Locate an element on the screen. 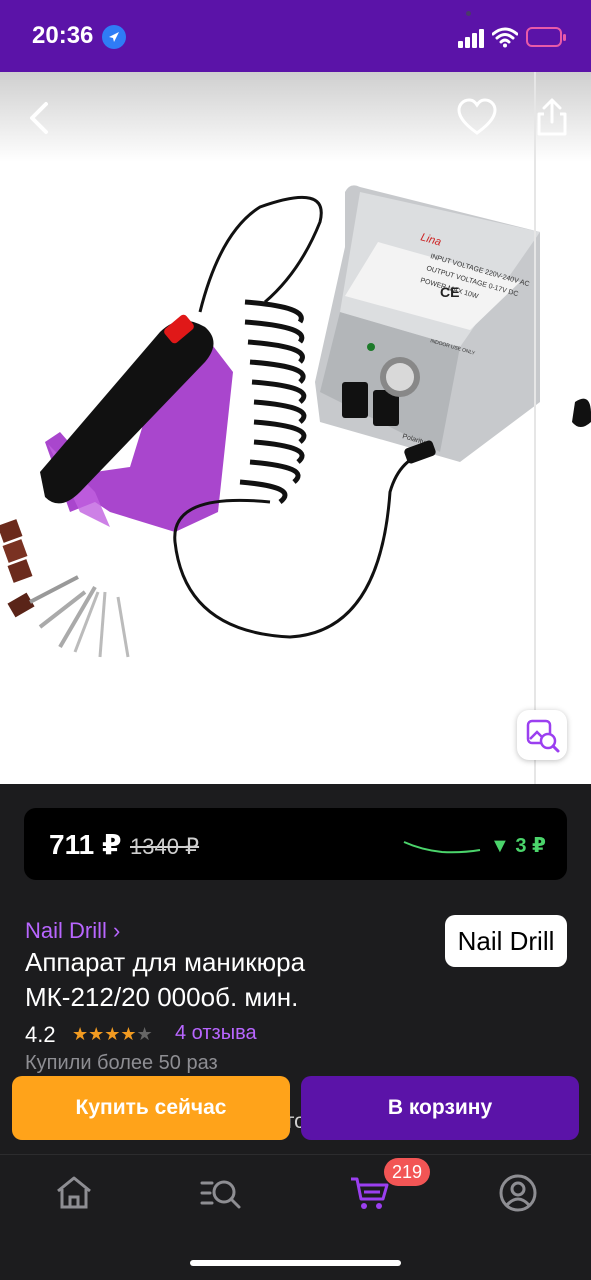 This screenshot has height=1280, width=591. status-time: 20:36 is located at coordinates (63, 35).